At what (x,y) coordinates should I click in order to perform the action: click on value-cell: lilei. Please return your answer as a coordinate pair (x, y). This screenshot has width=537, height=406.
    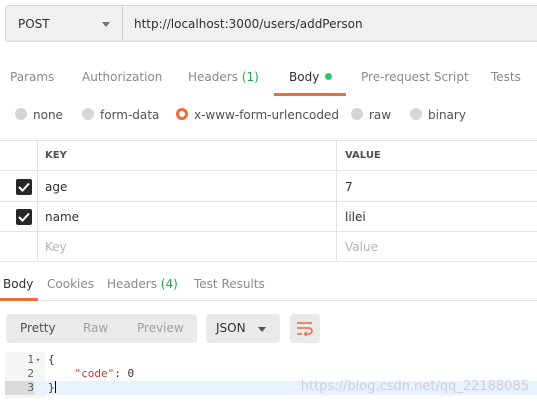
    Looking at the image, I should click on (437, 216).